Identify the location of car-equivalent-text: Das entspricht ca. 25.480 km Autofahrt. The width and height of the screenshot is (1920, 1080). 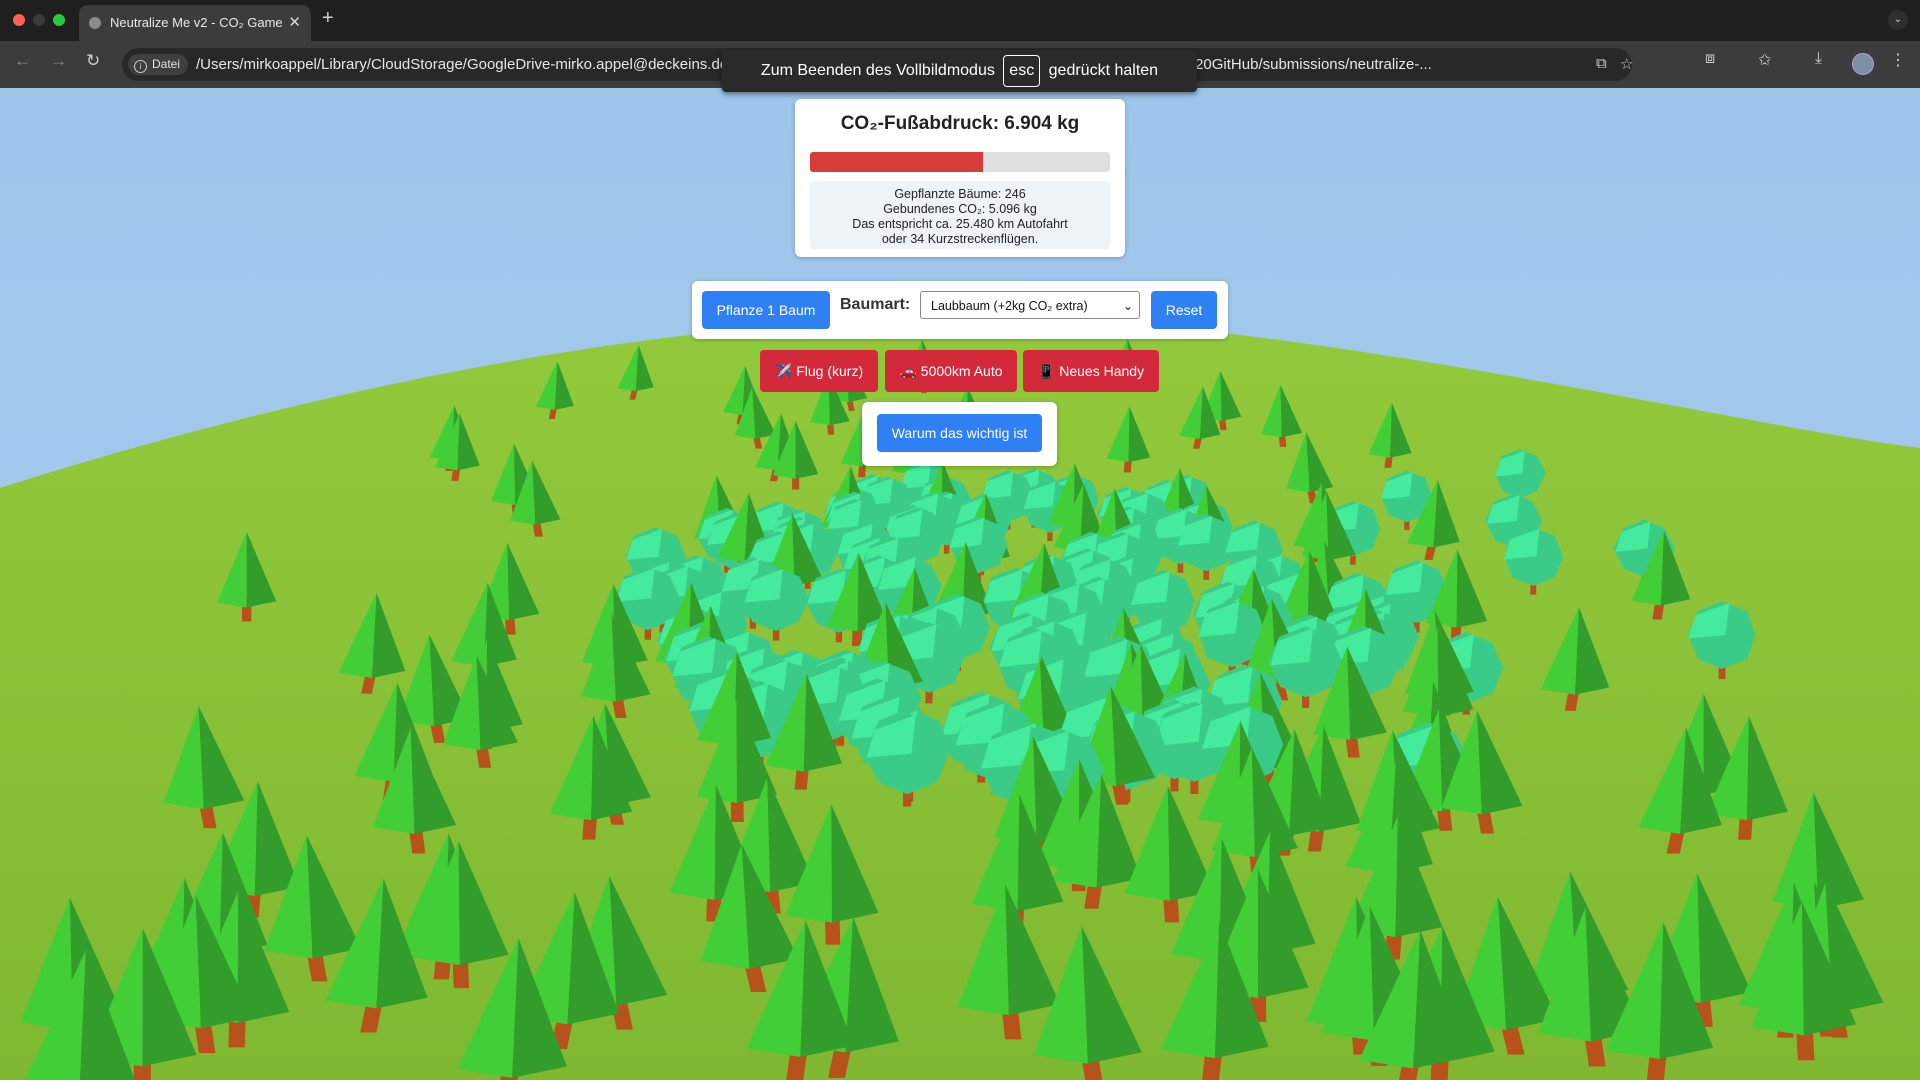
(960, 224).